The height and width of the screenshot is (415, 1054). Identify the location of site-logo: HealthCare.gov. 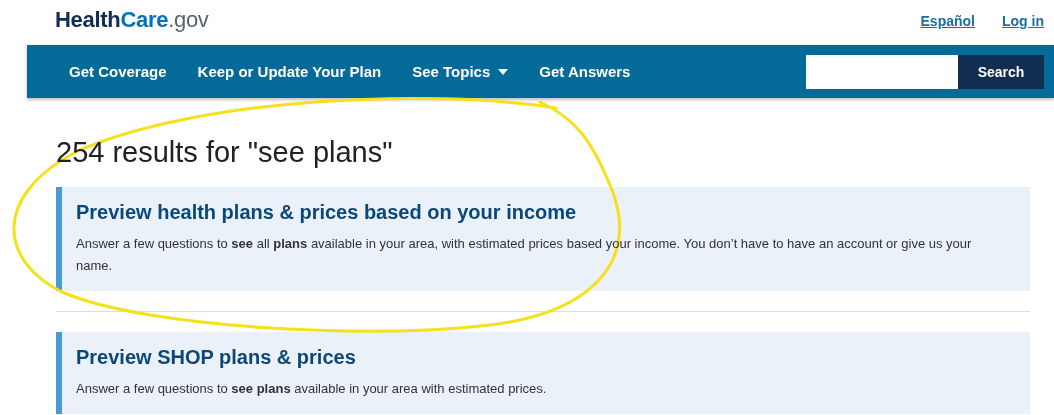
(132, 19).